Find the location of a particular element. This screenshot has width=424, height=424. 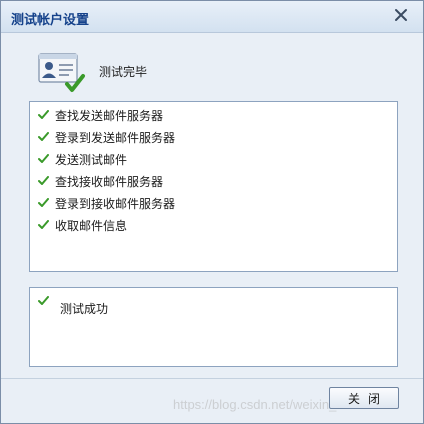

list-item: 查找发送邮件服务器 is located at coordinates (100, 116).